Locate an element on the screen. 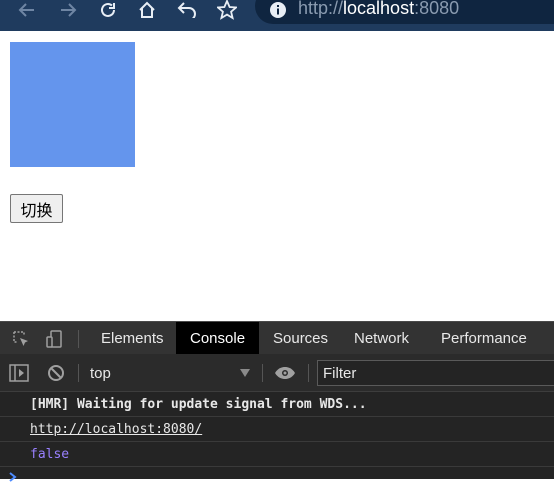 The image size is (554, 482). reload-icon is located at coordinates (108, 9).